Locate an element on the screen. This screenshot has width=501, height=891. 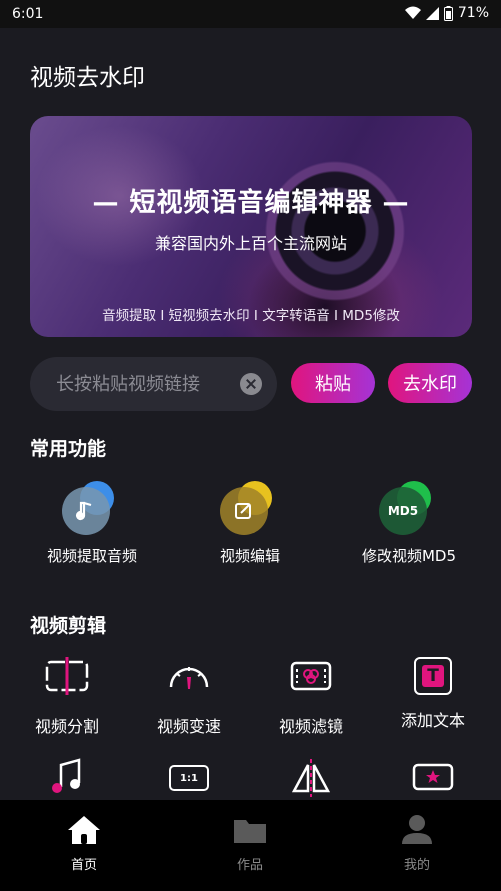
tool-video-speed: 视频变速 is located at coordinates (189, 696).